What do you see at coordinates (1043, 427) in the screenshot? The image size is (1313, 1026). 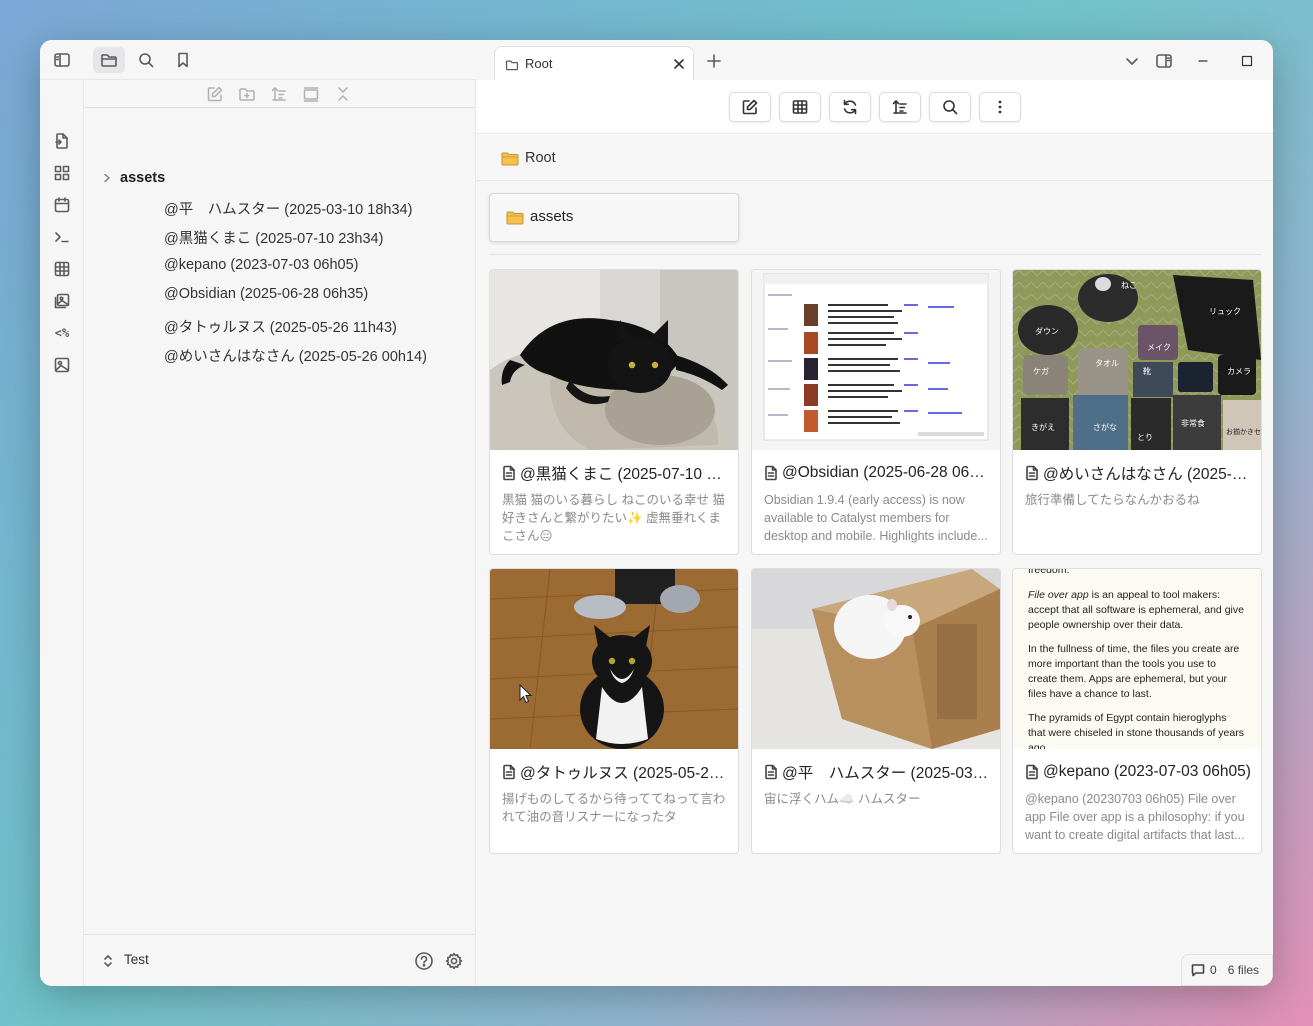 I see `bag-label: きがえ` at bounding box center [1043, 427].